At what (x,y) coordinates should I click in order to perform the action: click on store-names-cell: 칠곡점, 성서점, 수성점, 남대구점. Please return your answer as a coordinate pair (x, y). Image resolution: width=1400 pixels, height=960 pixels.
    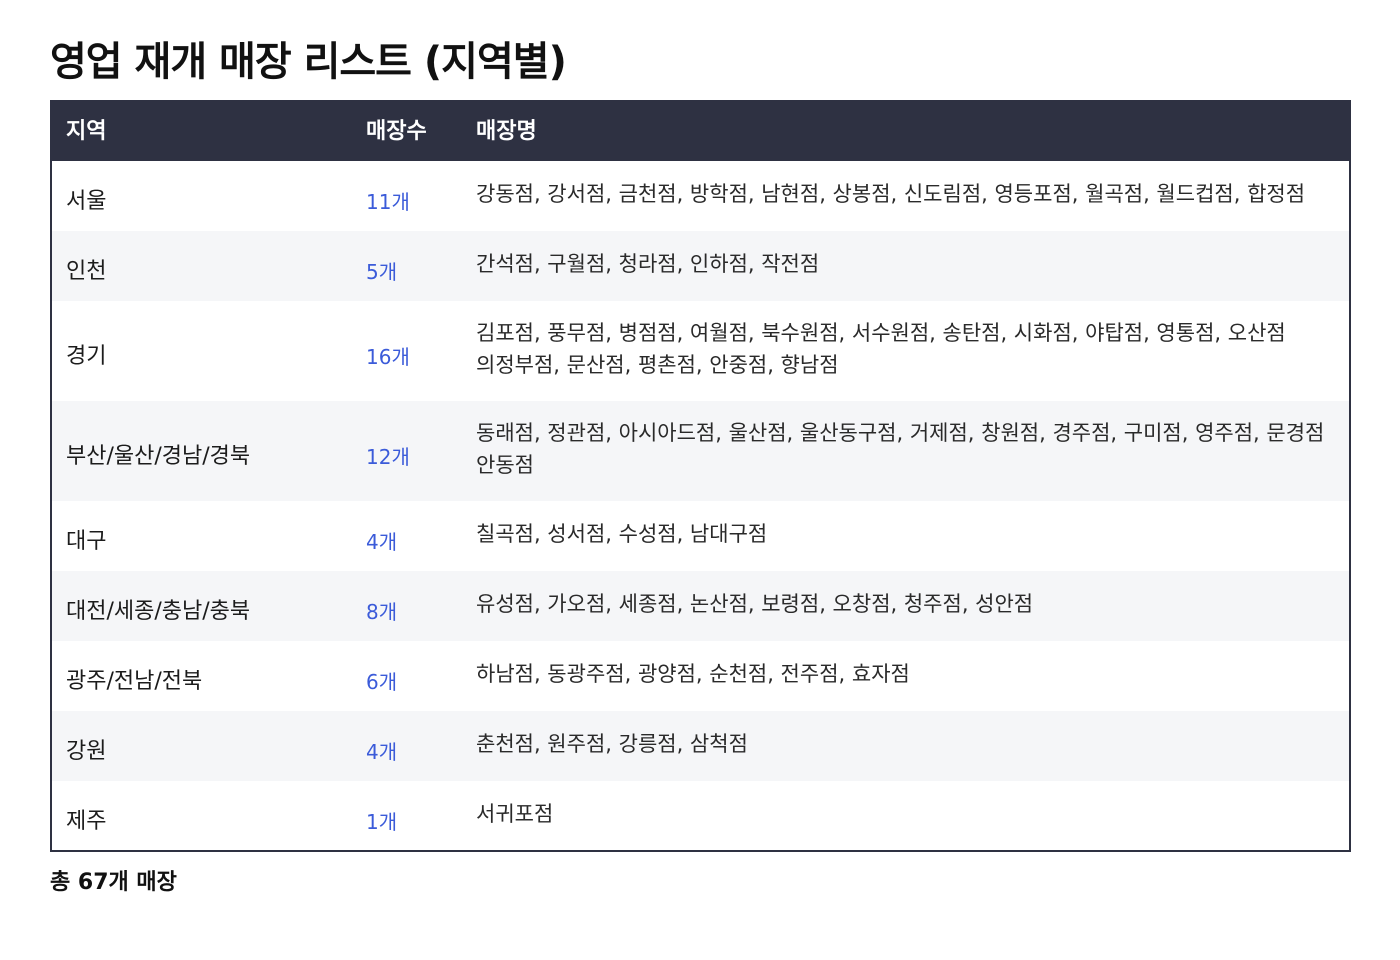
    Looking at the image, I should click on (913, 536).